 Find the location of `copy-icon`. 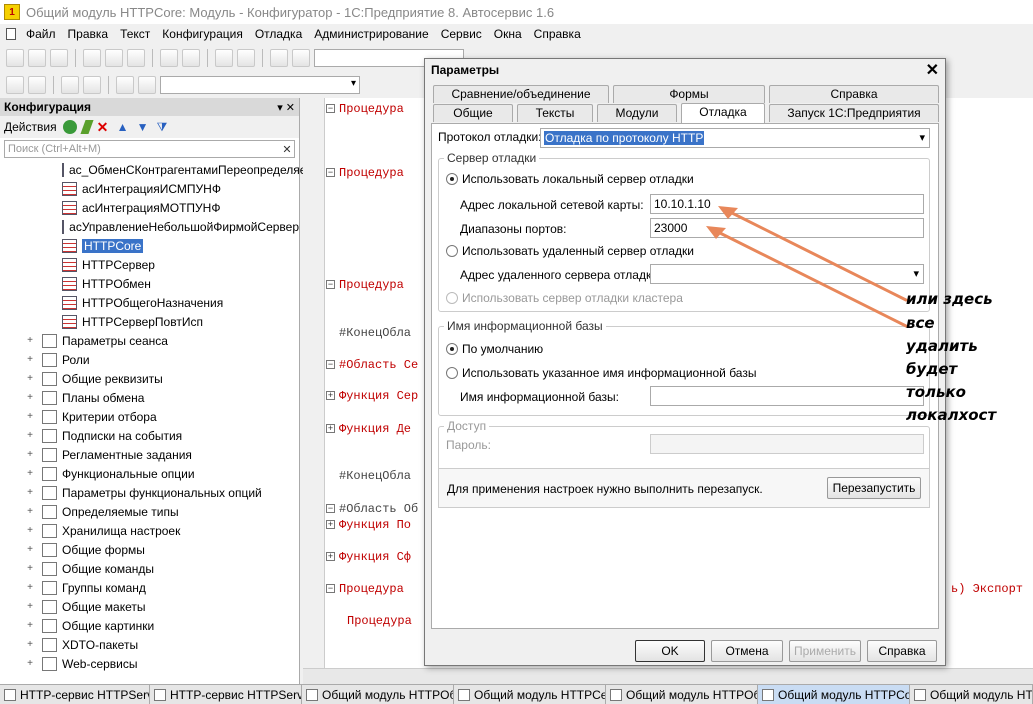

copy-icon is located at coordinates (114, 58).